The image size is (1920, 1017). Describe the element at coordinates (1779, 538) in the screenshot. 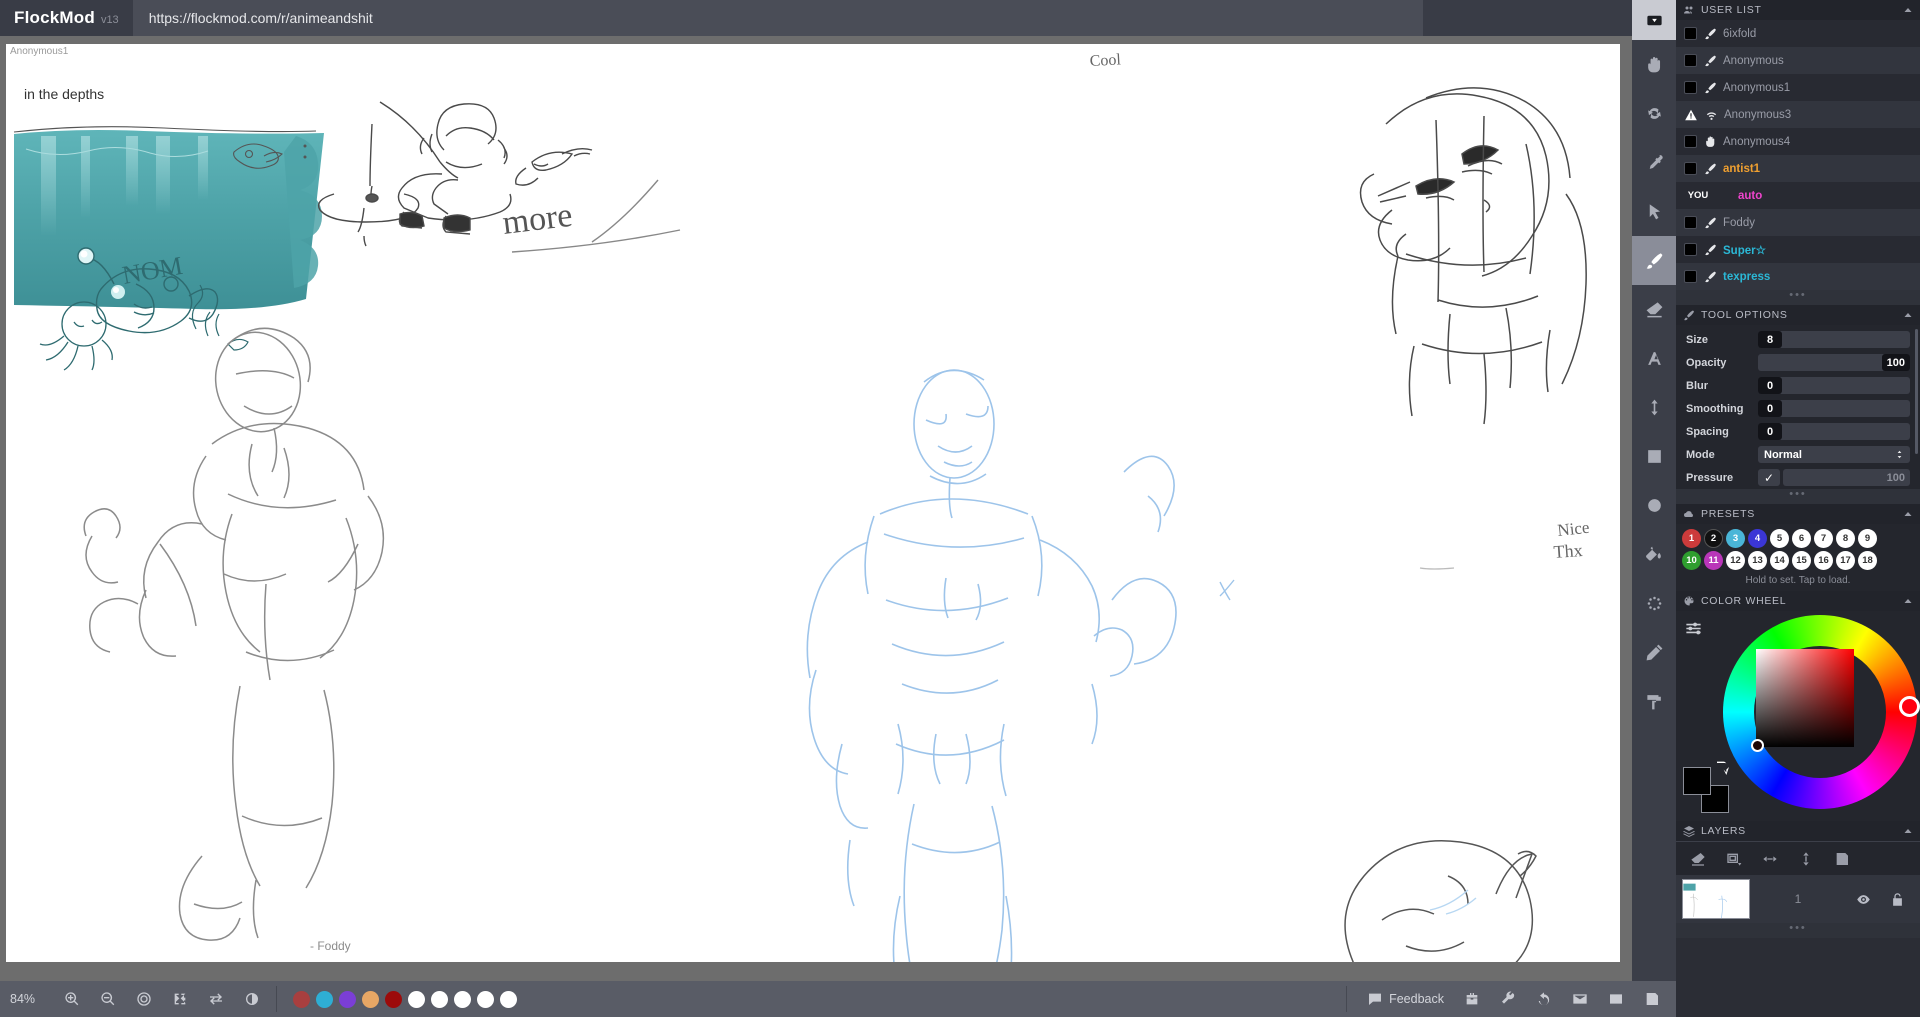

I see `preset-swatch: 5` at that location.